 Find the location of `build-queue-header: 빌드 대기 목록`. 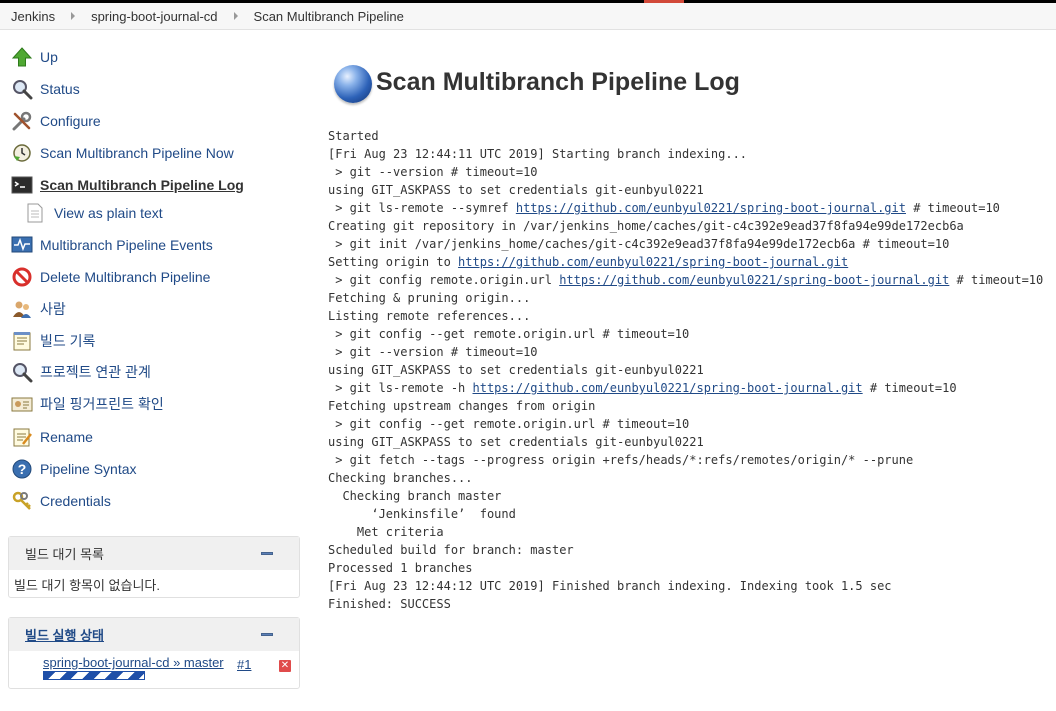

build-queue-header: 빌드 대기 목록 is located at coordinates (154, 553).